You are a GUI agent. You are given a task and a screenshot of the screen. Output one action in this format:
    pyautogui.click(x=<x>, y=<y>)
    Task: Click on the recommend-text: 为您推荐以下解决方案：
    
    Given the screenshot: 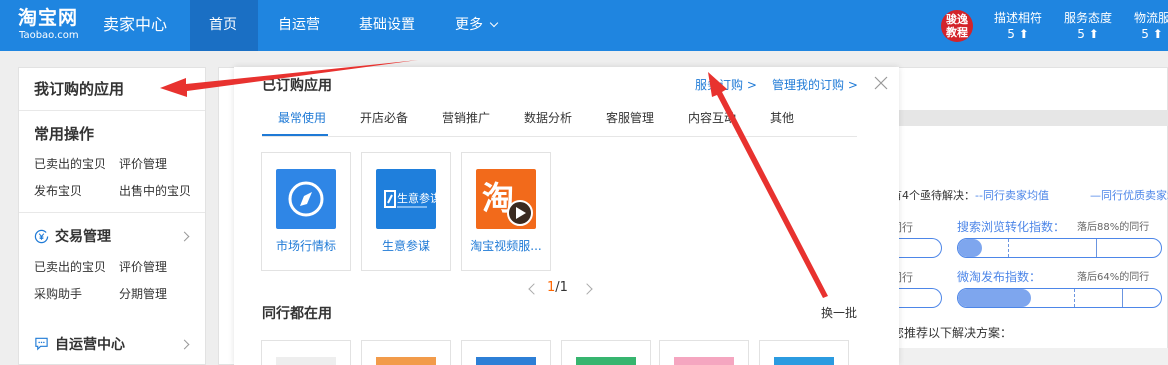 What is the action you would take?
    pyautogui.click(x=946, y=333)
    